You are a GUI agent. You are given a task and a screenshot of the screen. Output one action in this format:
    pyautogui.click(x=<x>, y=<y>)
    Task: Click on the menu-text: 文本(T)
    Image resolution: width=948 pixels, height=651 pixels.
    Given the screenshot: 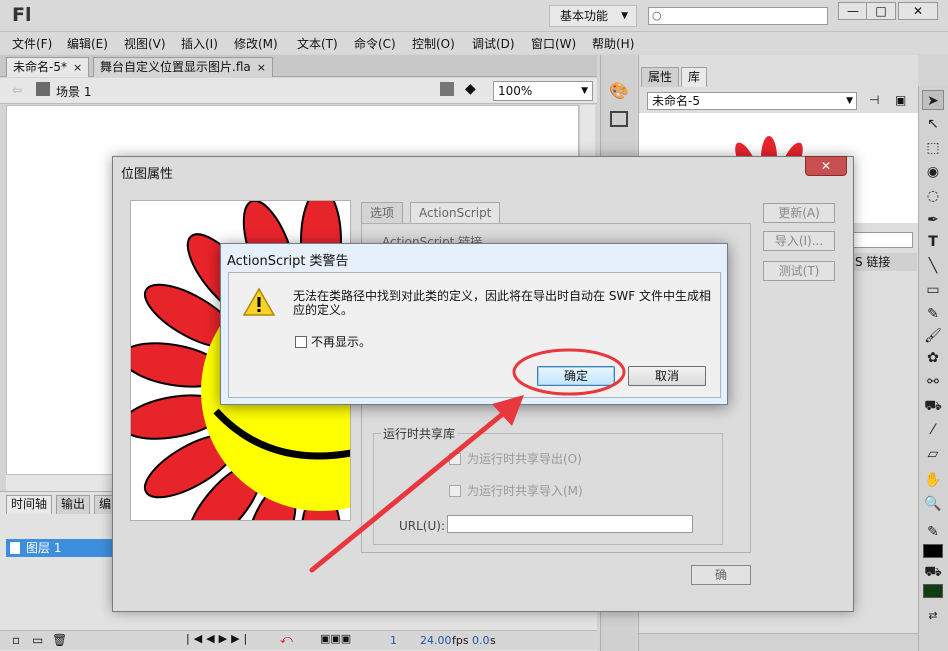 What is the action you would take?
    pyautogui.click(x=317, y=43)
    